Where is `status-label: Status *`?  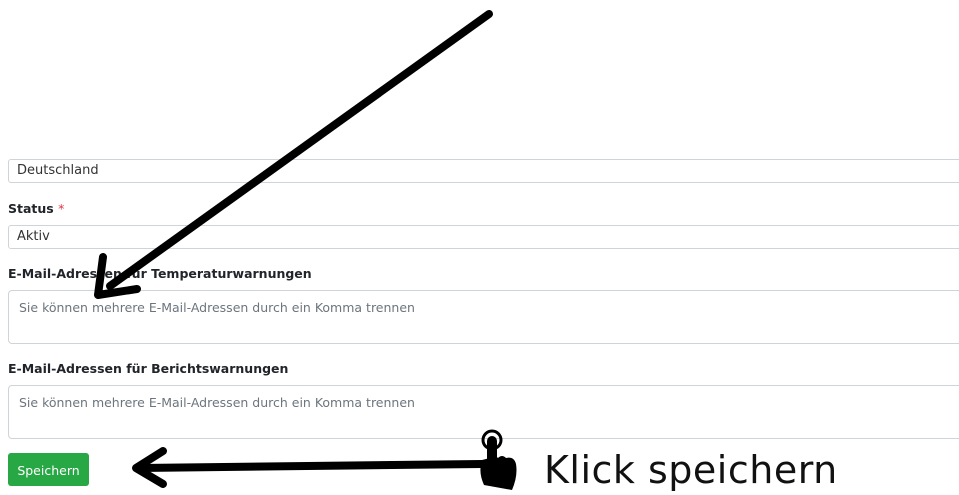 status-label: Status * is located at coordinates (36, 208).